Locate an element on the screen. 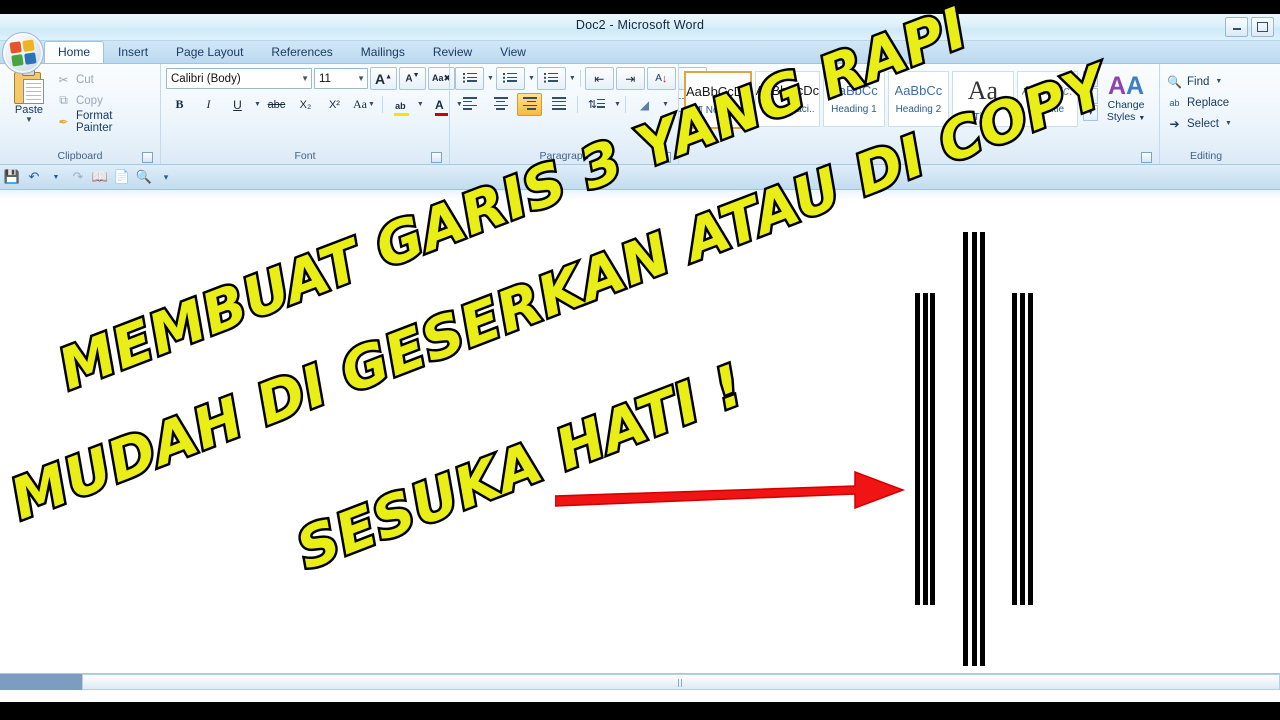 The image size is (1280, 720). superscript-button: X² is located at coordinates (334, 104).